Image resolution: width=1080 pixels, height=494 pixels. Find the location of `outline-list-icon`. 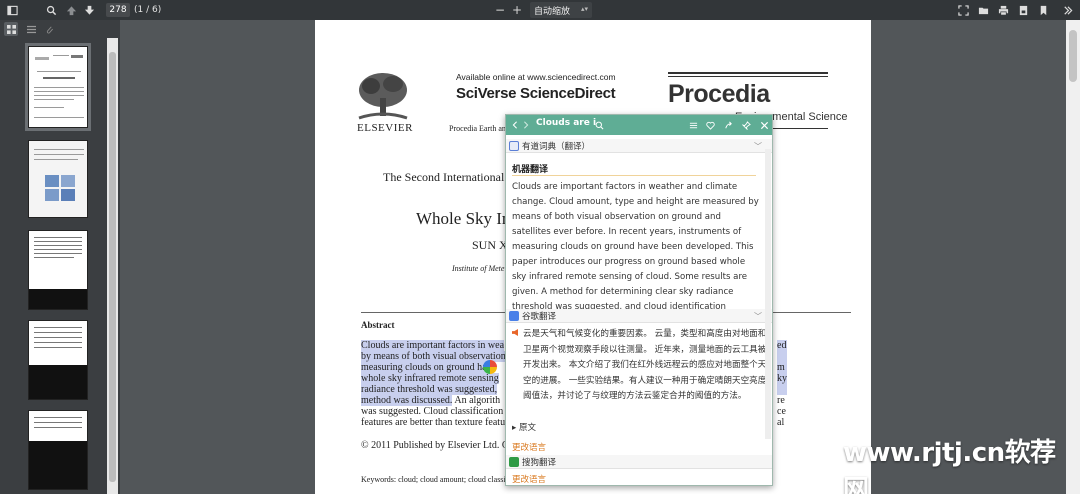

outline-list-icon is located at coordinates (31, 29).